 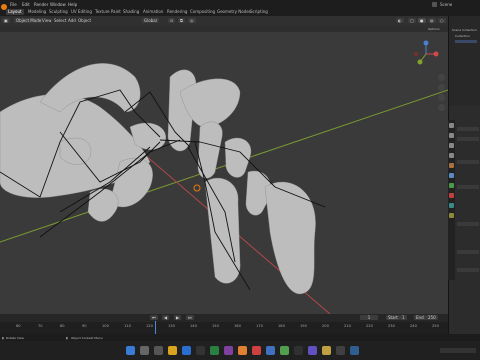 I want to click on transform-orientation-dropdown: Global, so click(x=150, y=20).